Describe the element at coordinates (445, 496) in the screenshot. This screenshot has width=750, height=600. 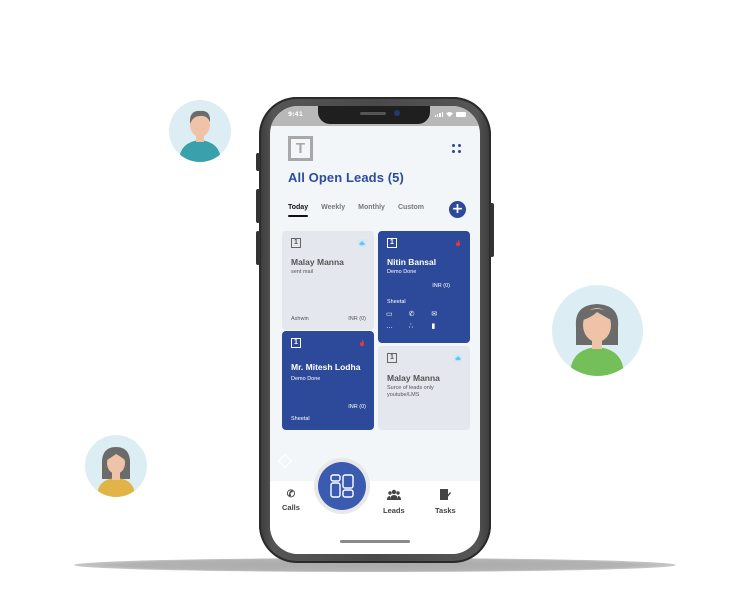
I see `tasks-icon` at that location.